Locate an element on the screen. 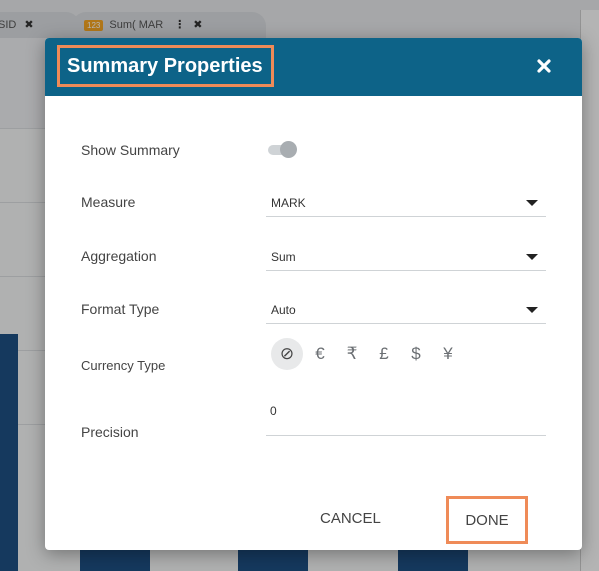 This screenshot has width=599, height=571. aggregation-select: Sum is located at coordinates (406, 257).